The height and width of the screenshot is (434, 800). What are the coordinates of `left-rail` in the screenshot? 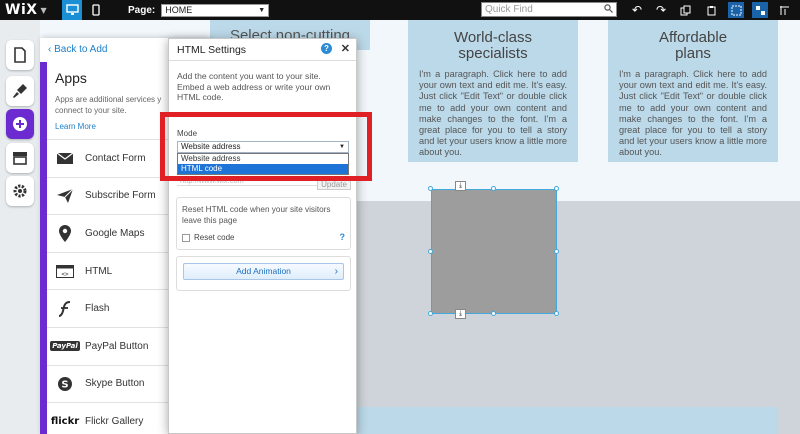 It's located at (20, 227).